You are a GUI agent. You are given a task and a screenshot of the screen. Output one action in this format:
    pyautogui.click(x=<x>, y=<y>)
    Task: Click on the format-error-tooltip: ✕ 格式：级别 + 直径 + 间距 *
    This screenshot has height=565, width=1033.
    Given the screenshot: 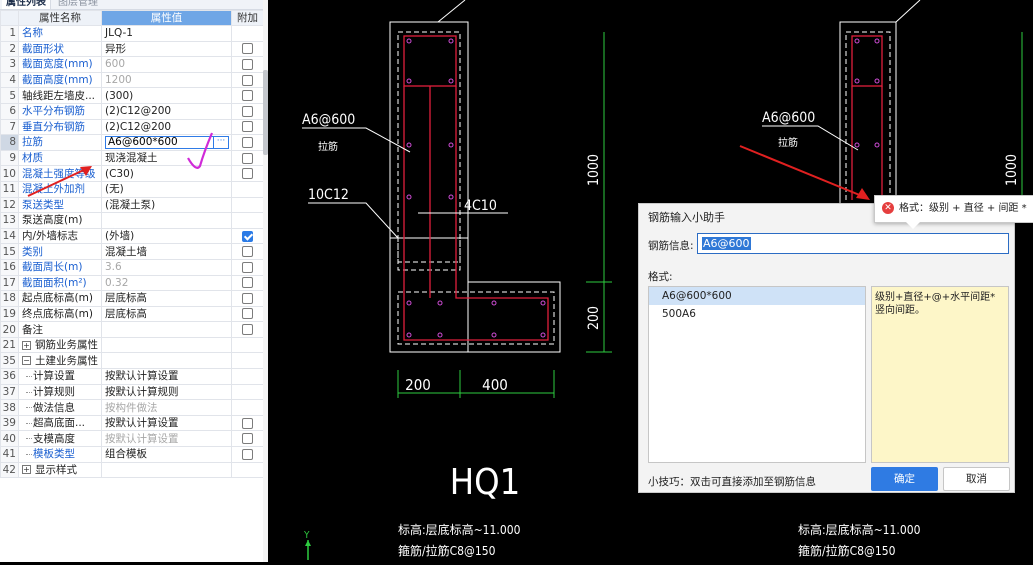 What is the action you would take?
    pyautogui.click(x=953, y=209)
    